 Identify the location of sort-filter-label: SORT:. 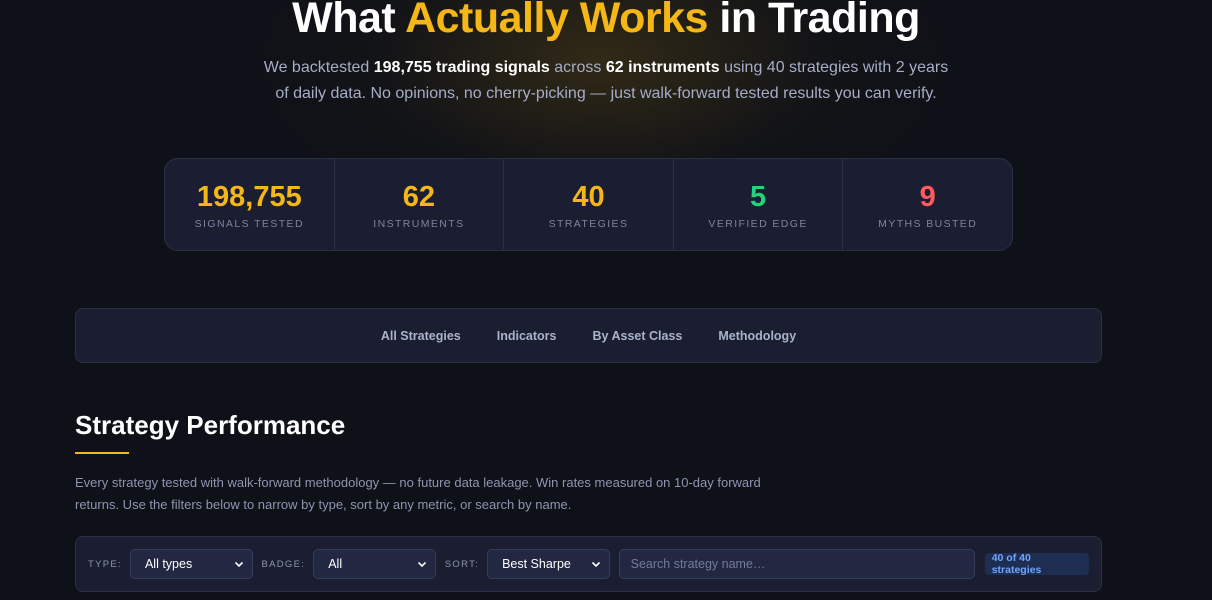
(462, 564).